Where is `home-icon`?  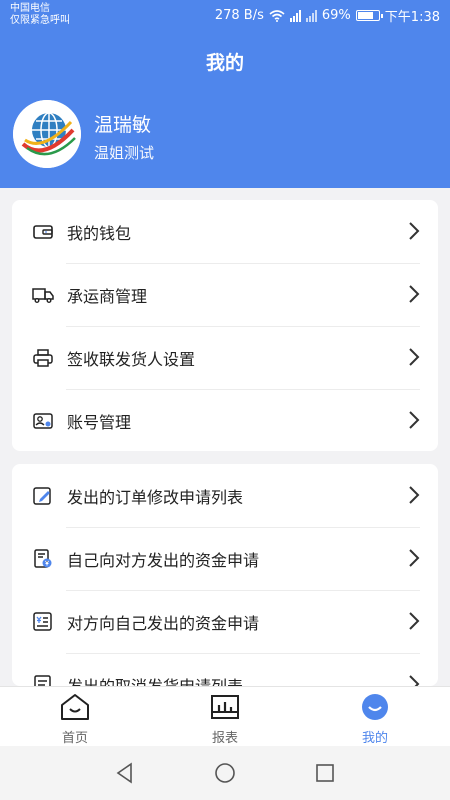 home-icon is located at coordinates (75, 707).